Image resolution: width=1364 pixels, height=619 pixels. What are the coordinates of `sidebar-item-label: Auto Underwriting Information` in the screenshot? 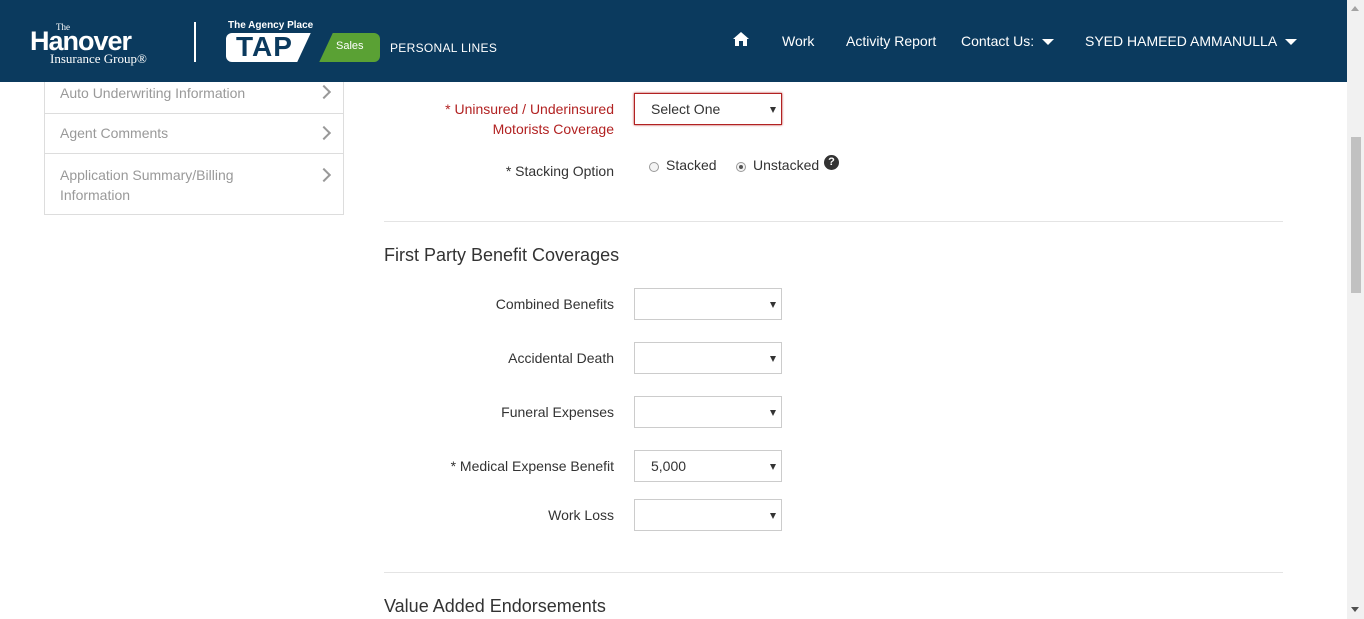 It's located at (153, 93).